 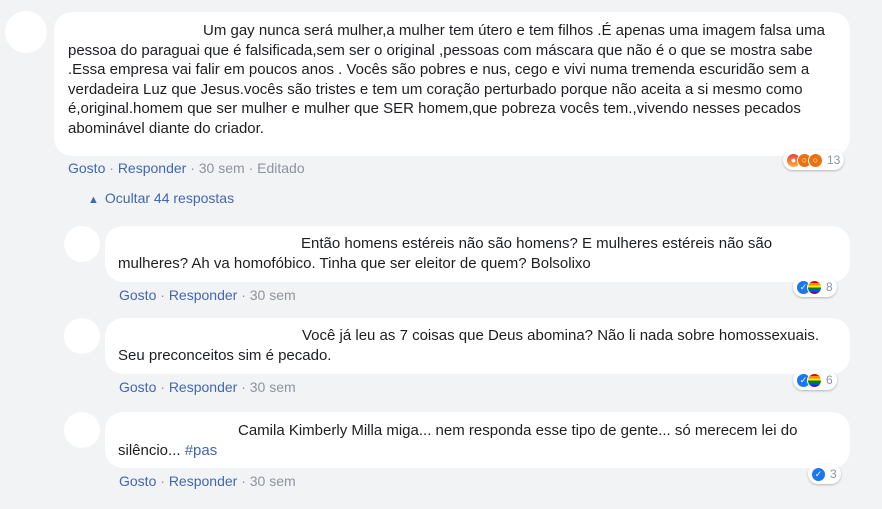 I want to click on reaction-summary: ✓ 8, so click(x=815, y=287).